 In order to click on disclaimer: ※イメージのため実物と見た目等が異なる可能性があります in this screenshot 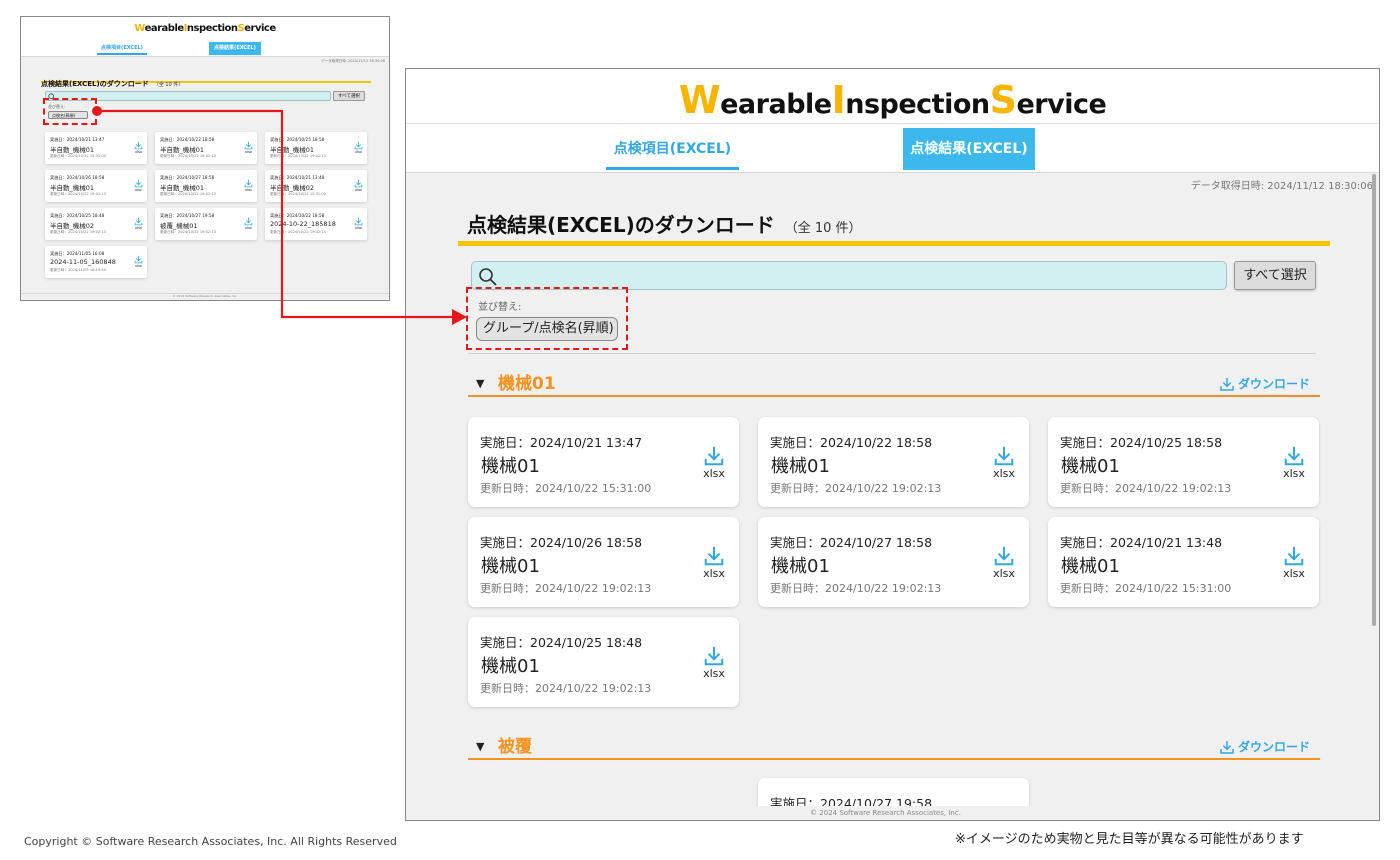, I will do `click(1129, 839)`.